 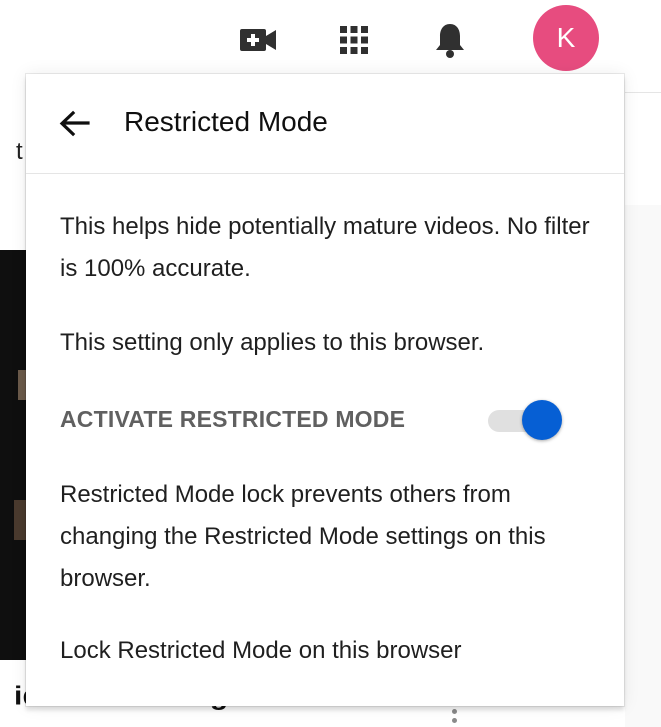 I want to click on toggle-thumb, so click(x=542, y=420).